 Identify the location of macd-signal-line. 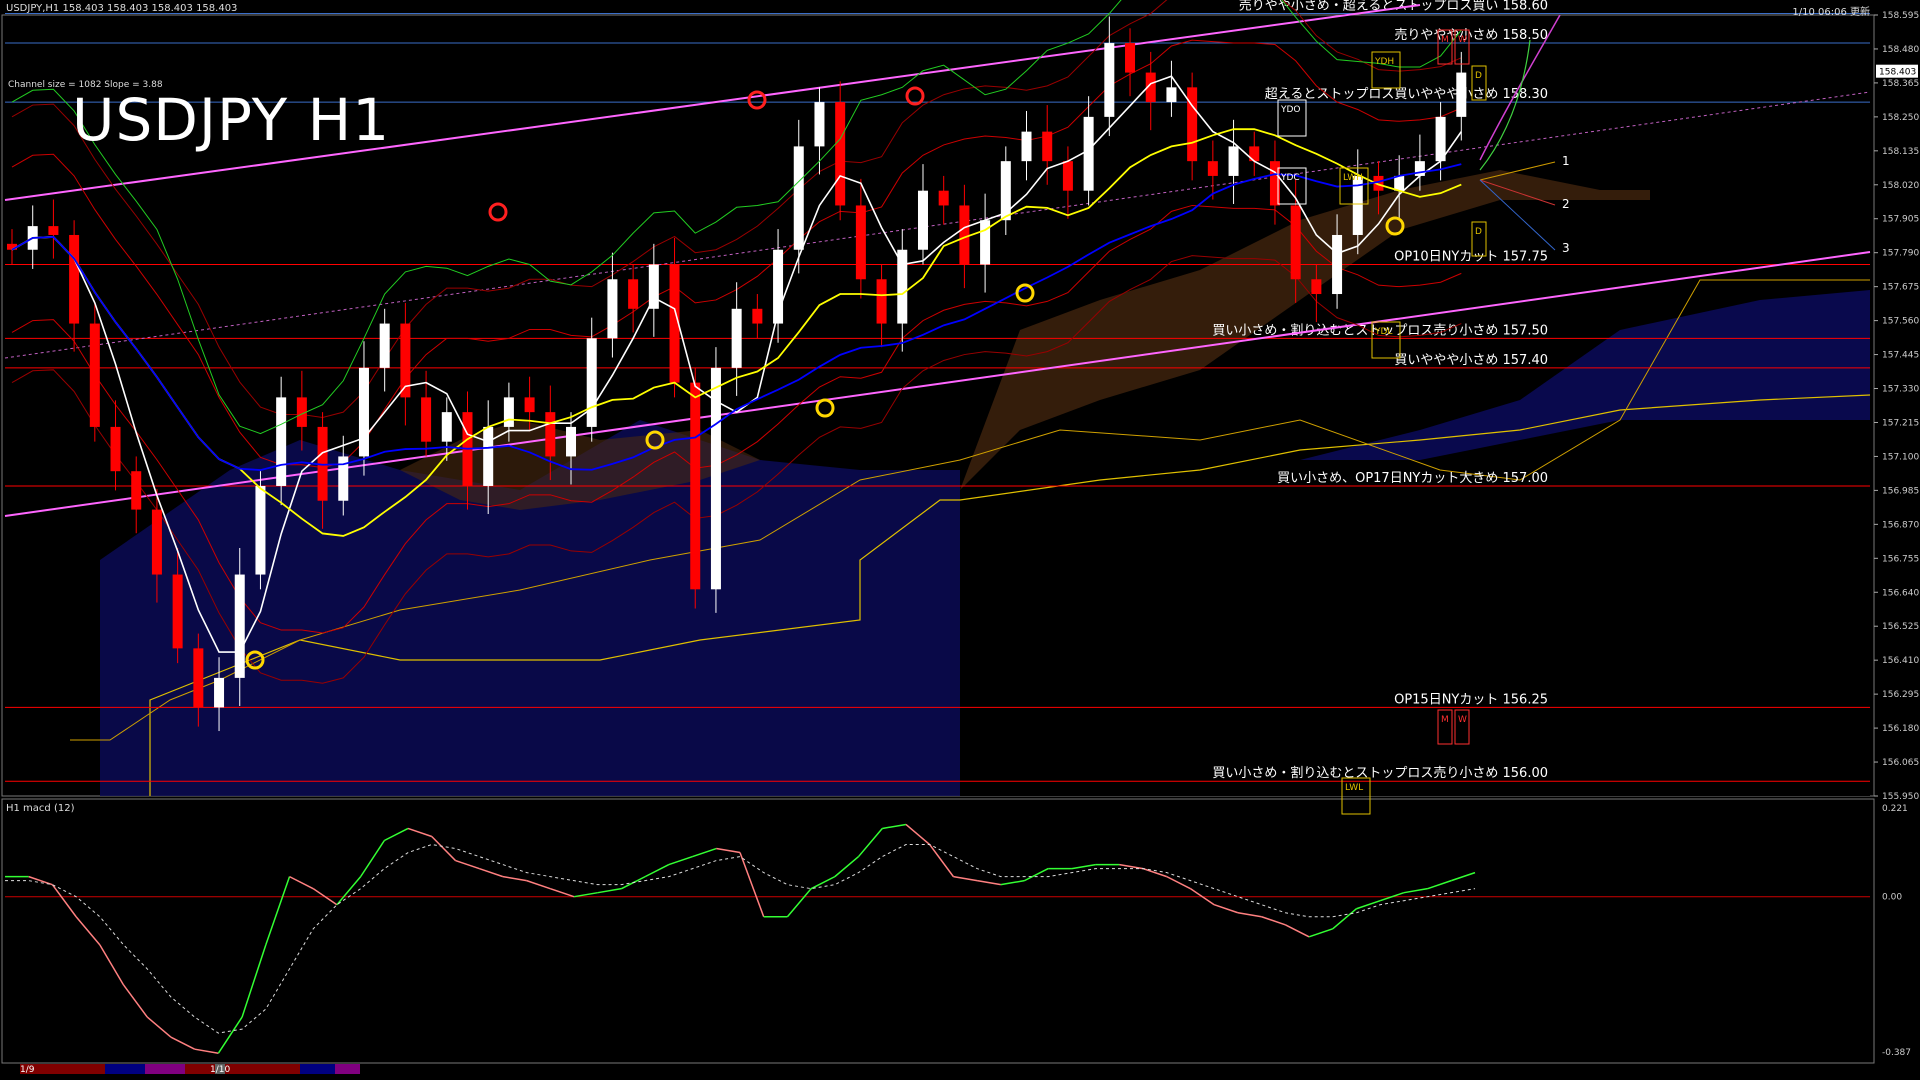
(740, 939).